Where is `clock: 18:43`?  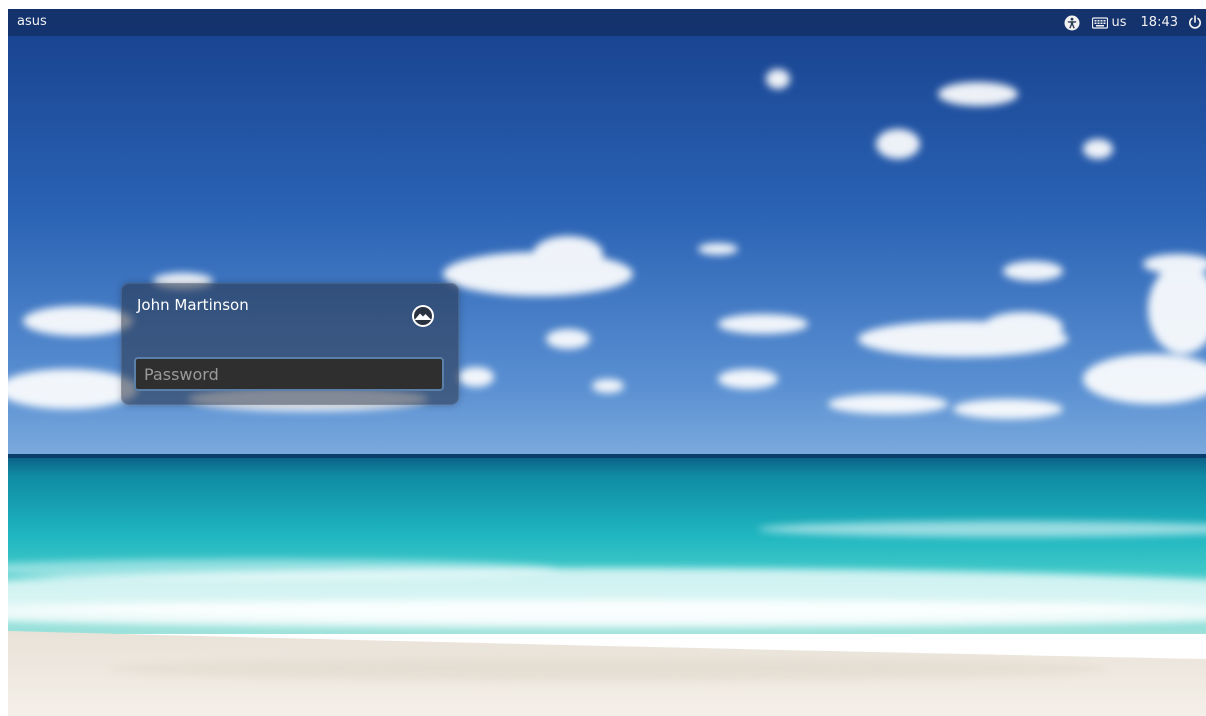 clock: 18:43 is located at coordinates (1160, 22).